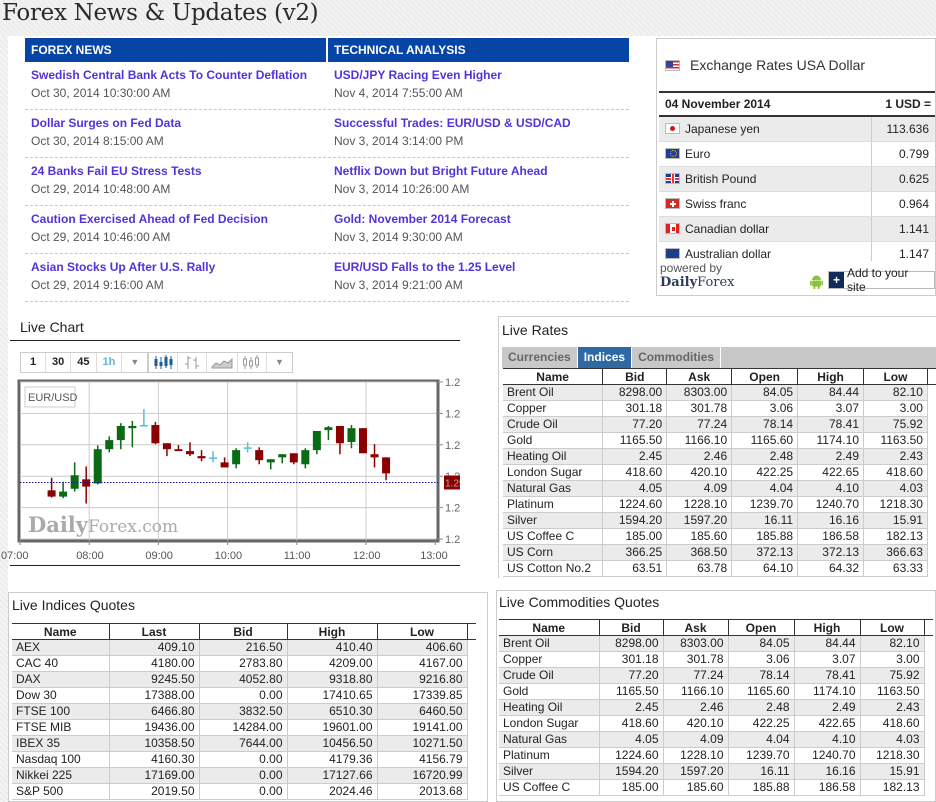 Image resolution: width=936 pixels, height=802 pixels. What do you see at coordinates (110, 362) in the screenshot?
I see `interval-1h-button: 1h` at bounding box center [110, 362].